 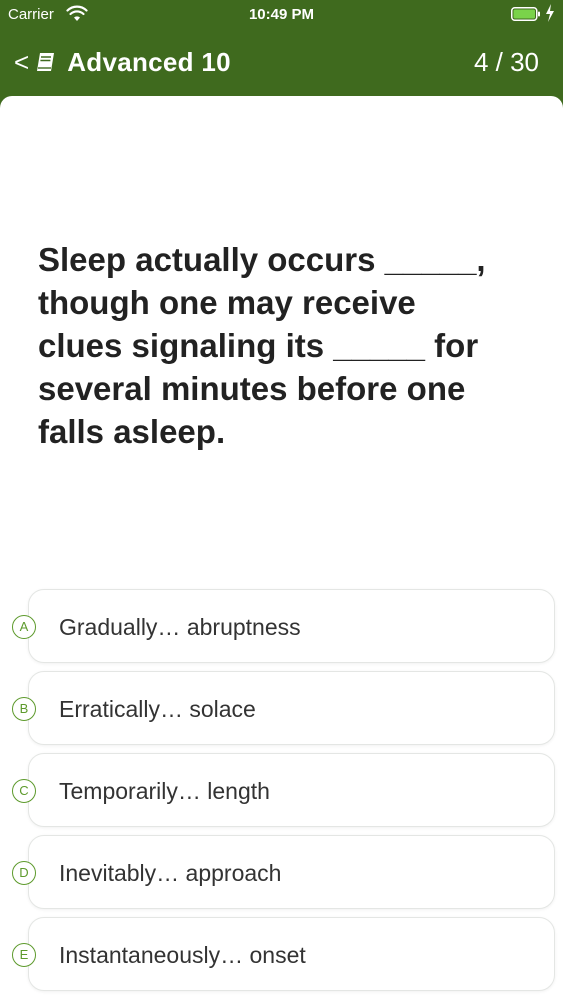 I want to click on option-letter-badge: D, so click(x=24, y=873).